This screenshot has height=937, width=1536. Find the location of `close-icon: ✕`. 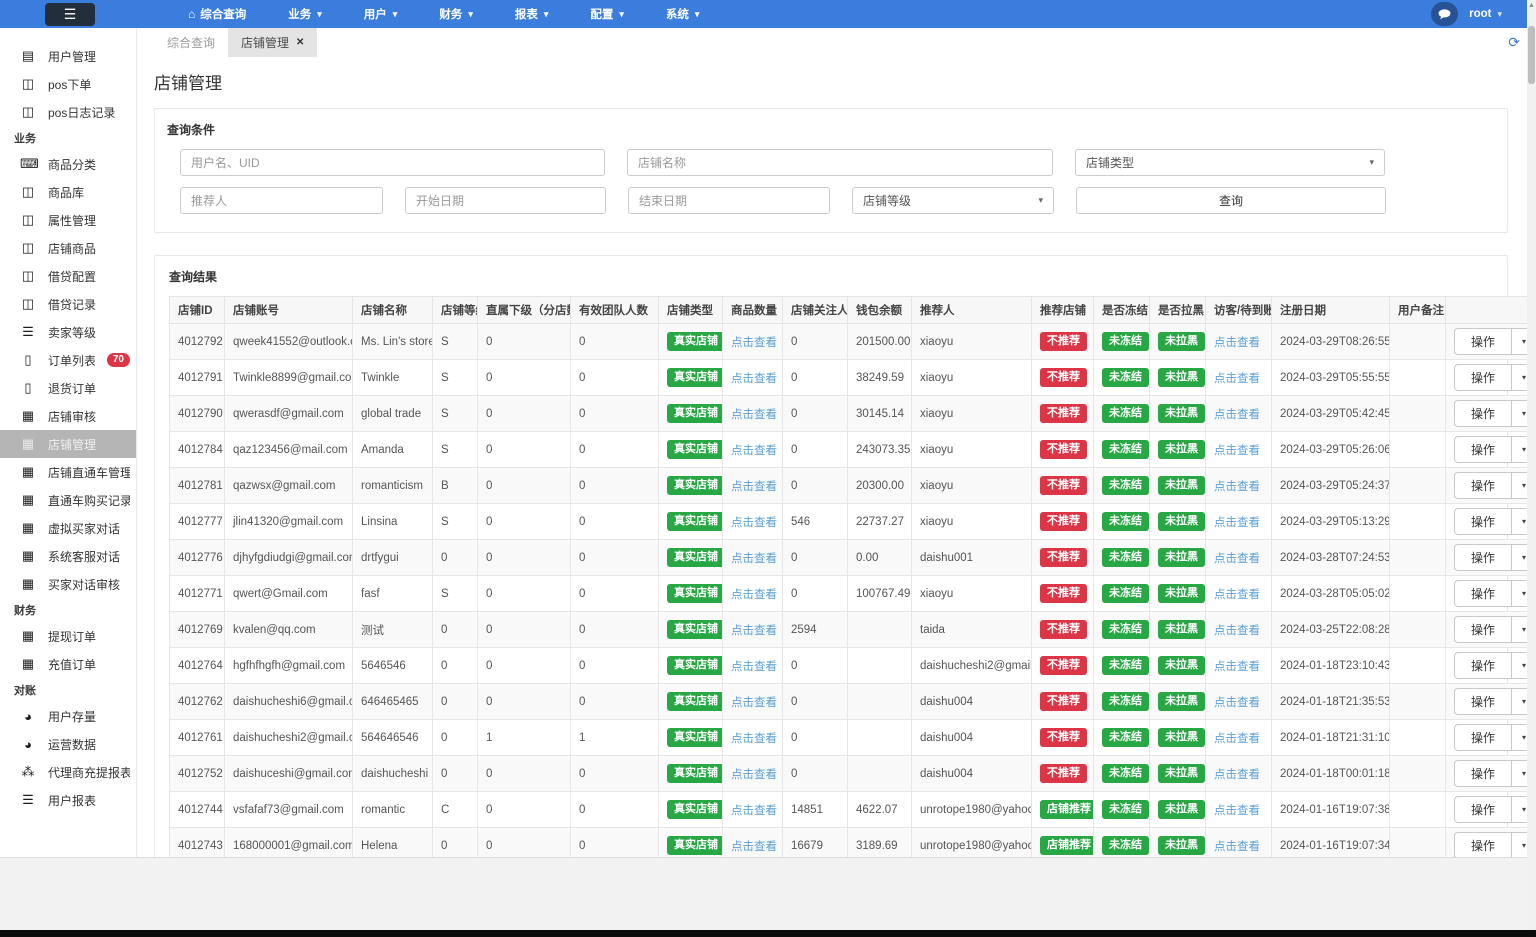

close-icon: ✕ is located at coordinates (300, 42).